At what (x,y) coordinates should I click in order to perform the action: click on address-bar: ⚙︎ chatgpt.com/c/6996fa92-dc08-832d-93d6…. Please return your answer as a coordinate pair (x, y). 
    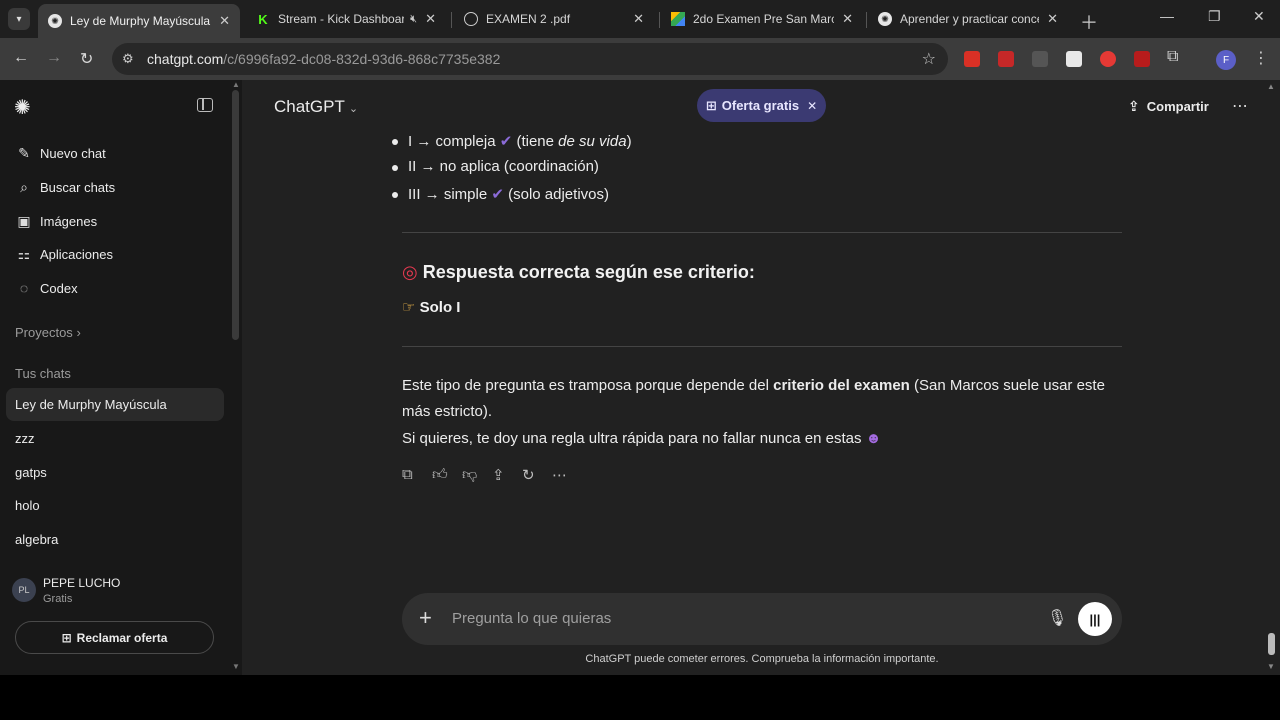
    Looking at the image, I should click on (530, 59).